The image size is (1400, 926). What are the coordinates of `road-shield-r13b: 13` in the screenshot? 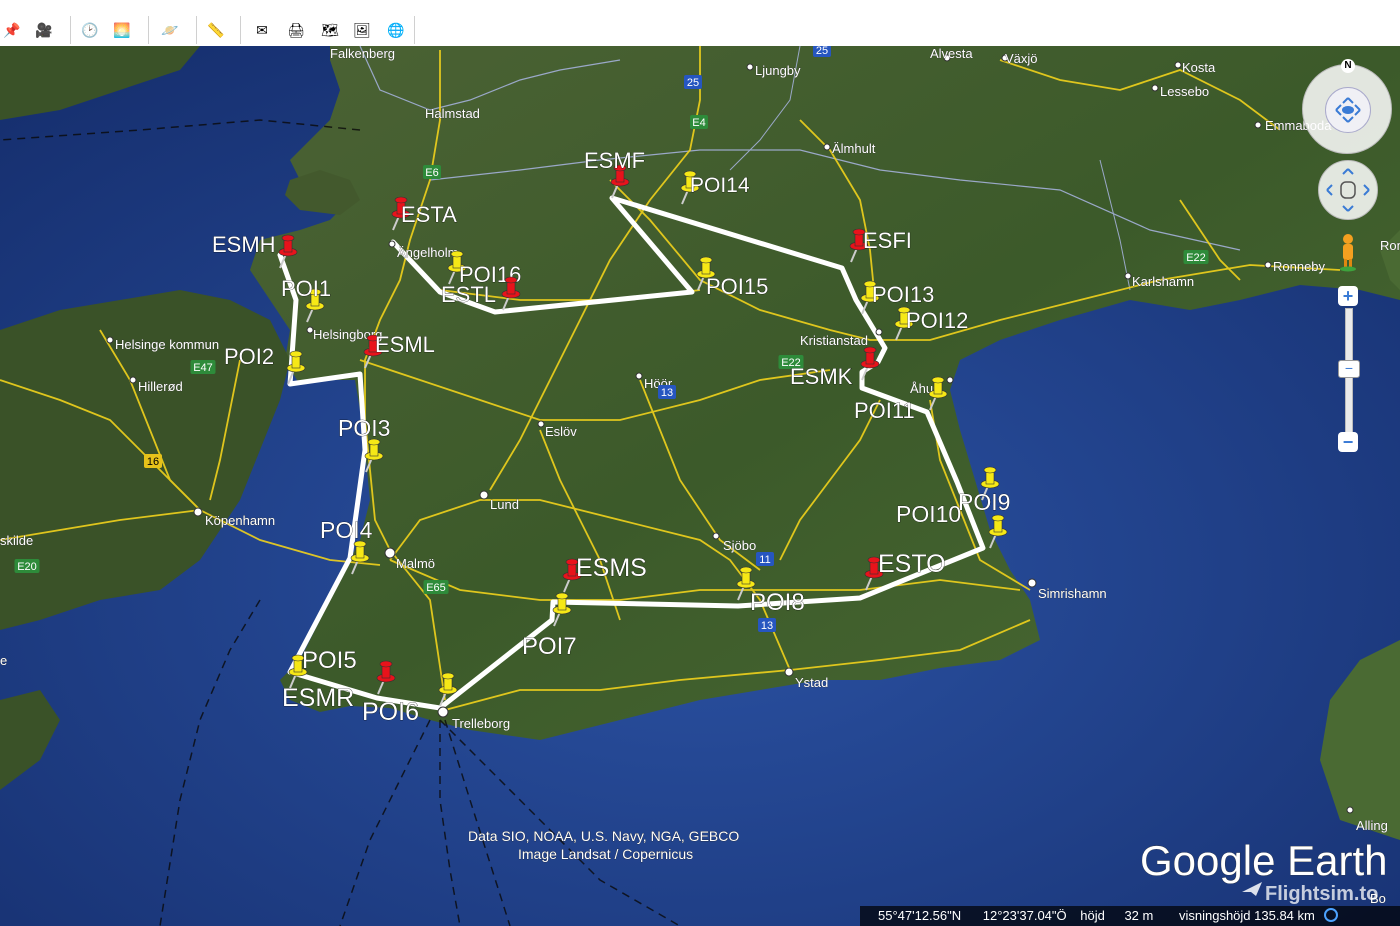 It's located at (667, 392).